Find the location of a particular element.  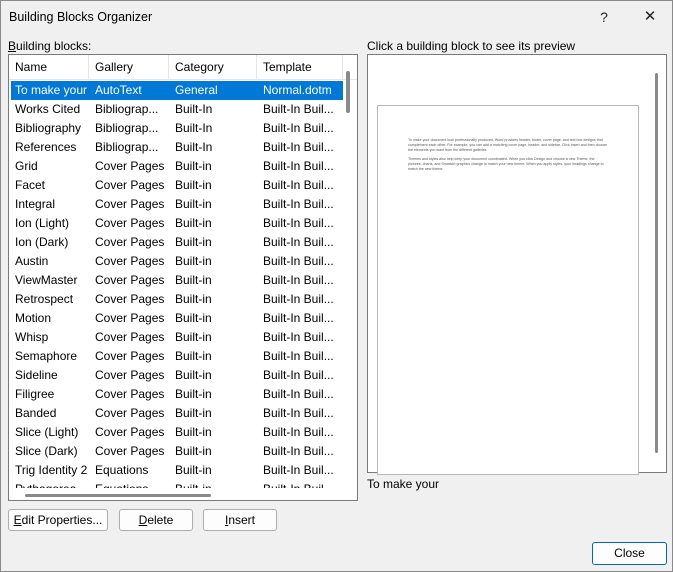

cell-name: Semaphore is located at coordinates (46, 356).